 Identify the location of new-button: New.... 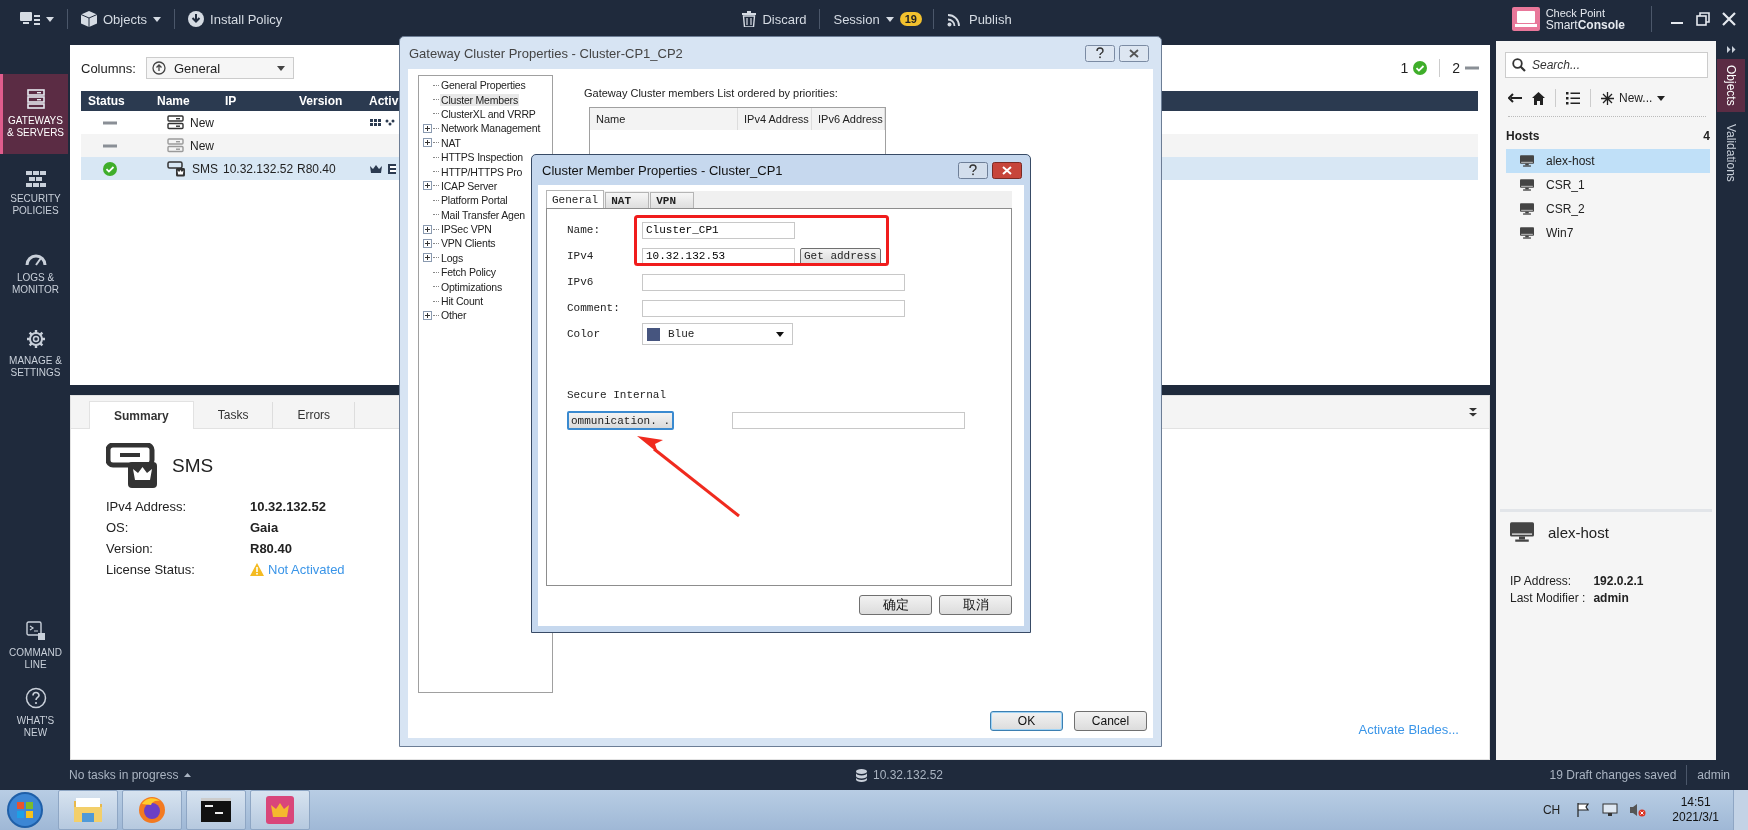
(1633, 98).